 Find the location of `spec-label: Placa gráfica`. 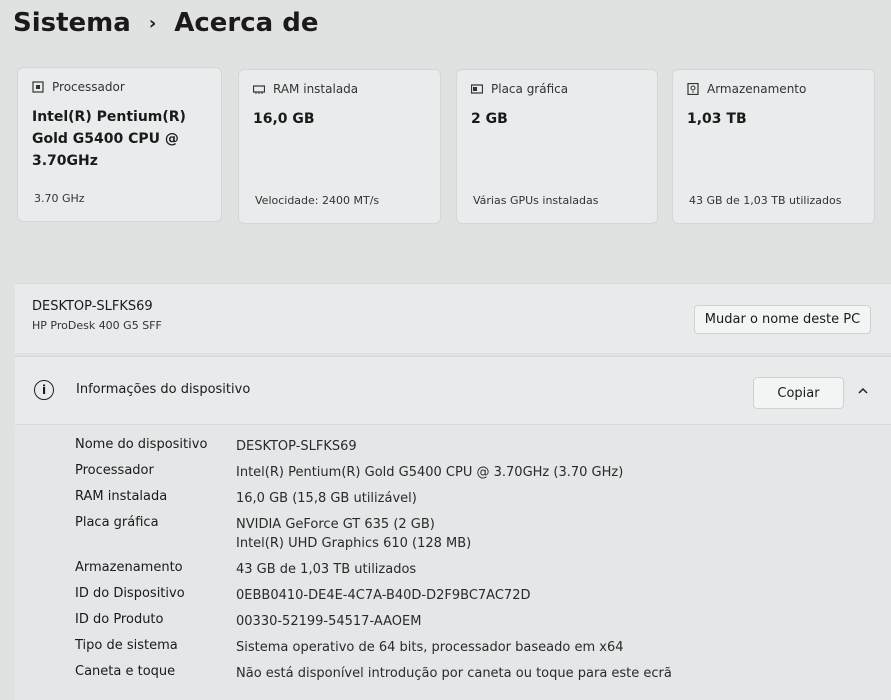

spec-label: Placa gráfica is located at coordinates (117, 522).